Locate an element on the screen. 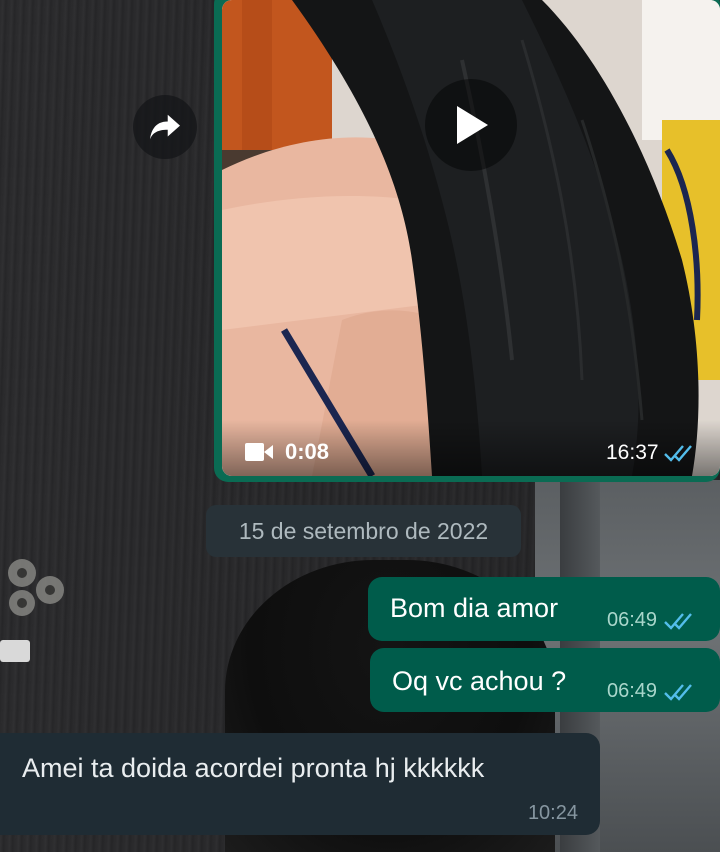 Image resolution: width=720 pixels, height=852 pixels. forward-arrow-icon is located at coordinates (165, 127).